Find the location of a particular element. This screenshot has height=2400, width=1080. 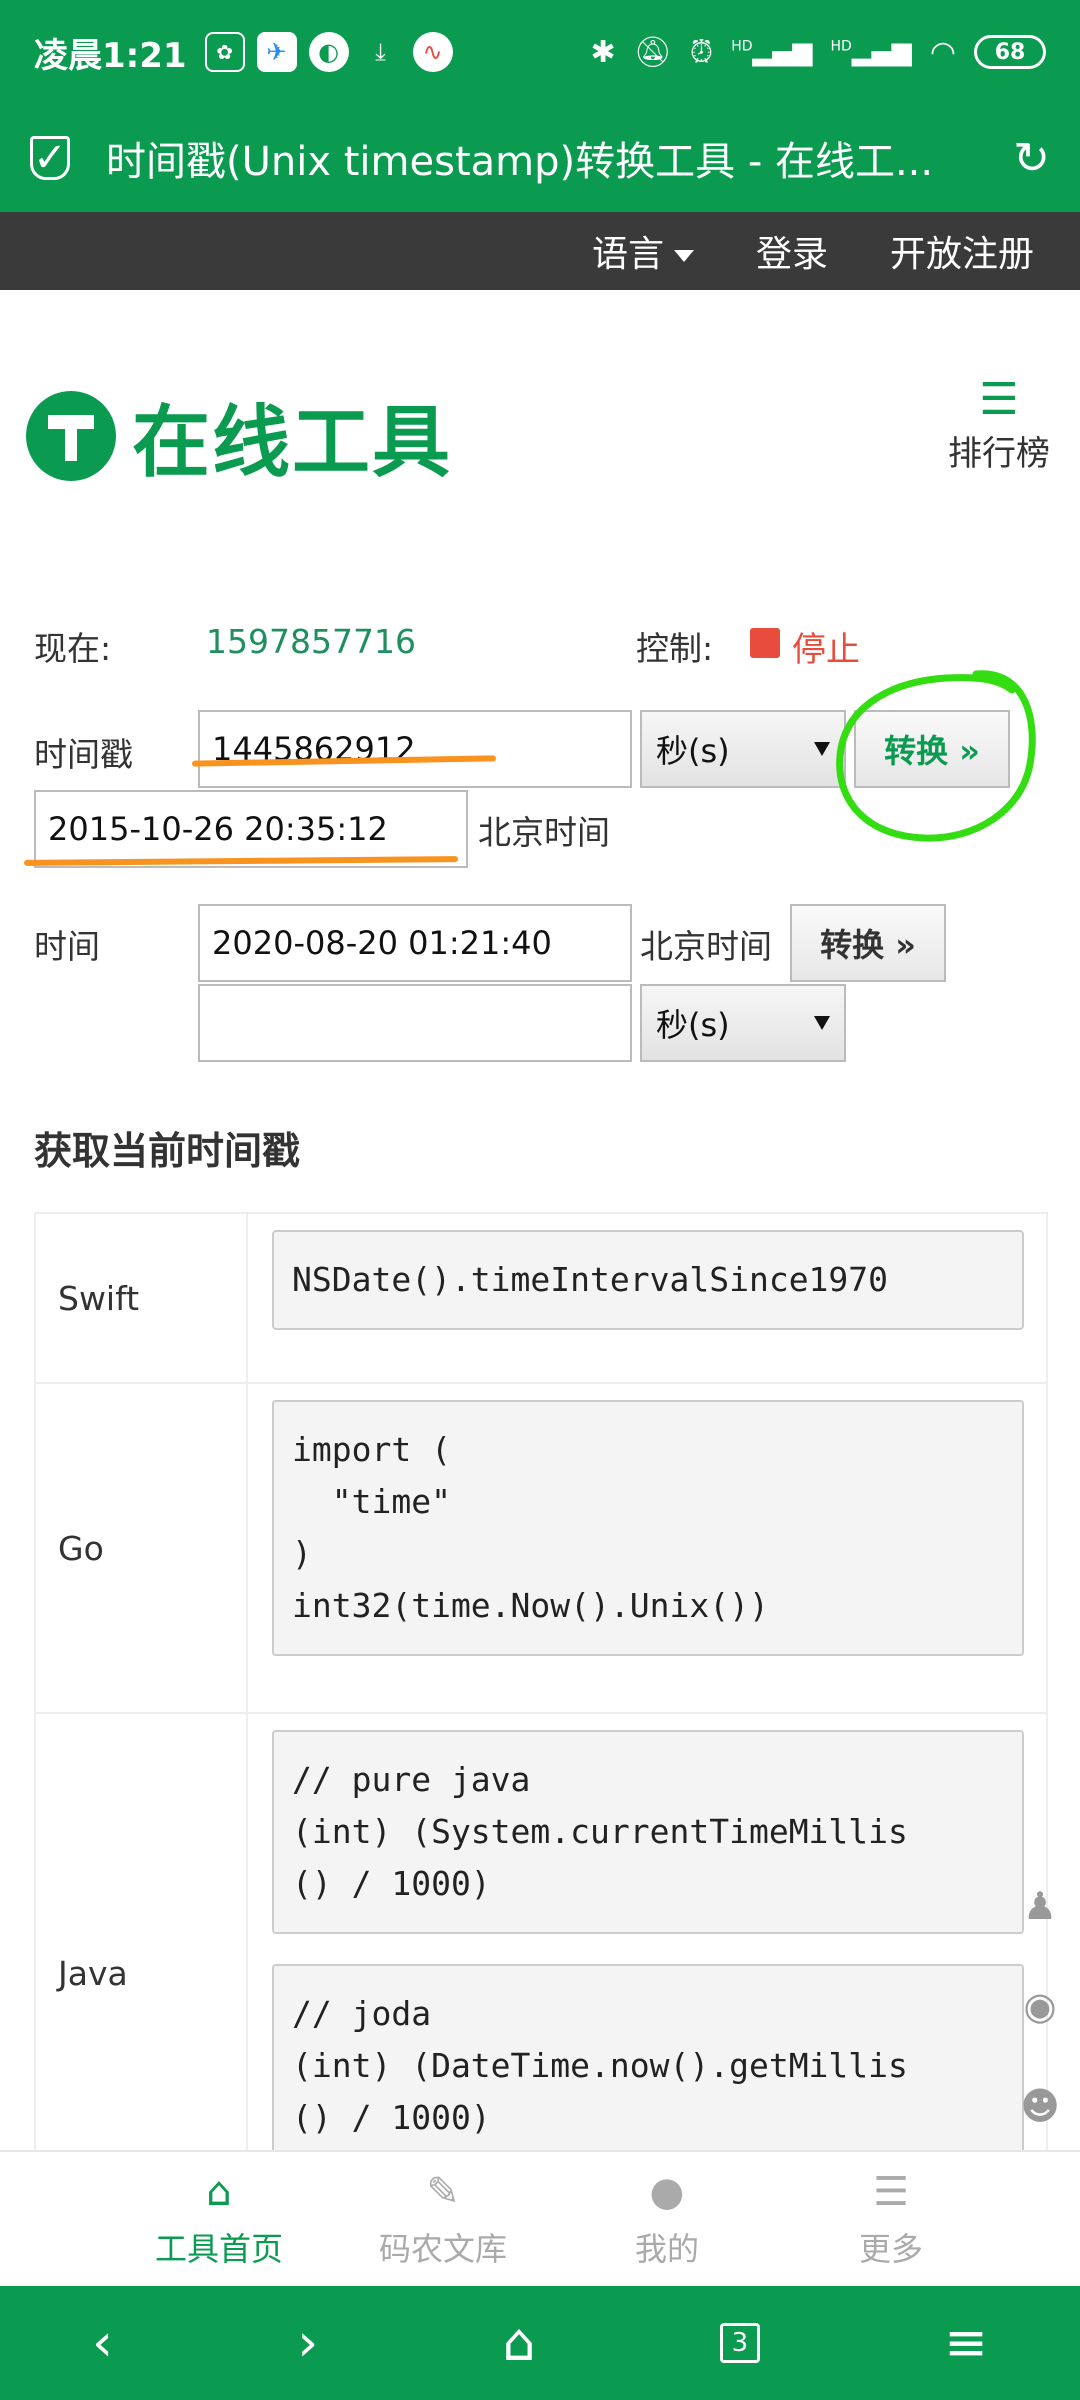

menu-nav-icon: ≡ is located at coordinates (966, 2343).